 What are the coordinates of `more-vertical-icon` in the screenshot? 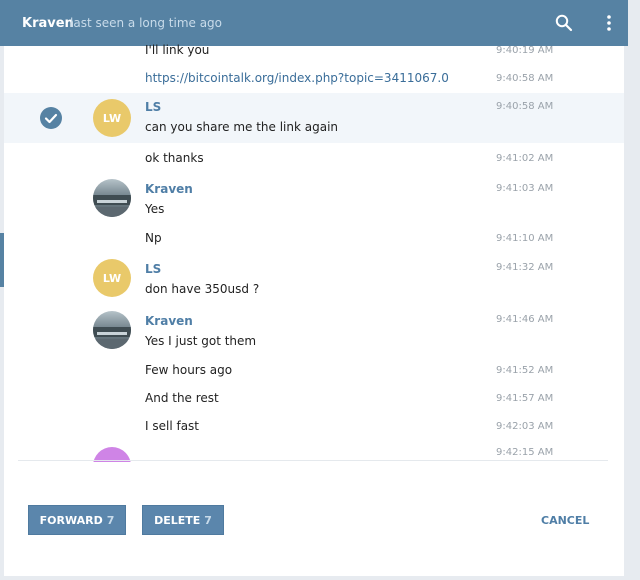 It's located at (609, 23).